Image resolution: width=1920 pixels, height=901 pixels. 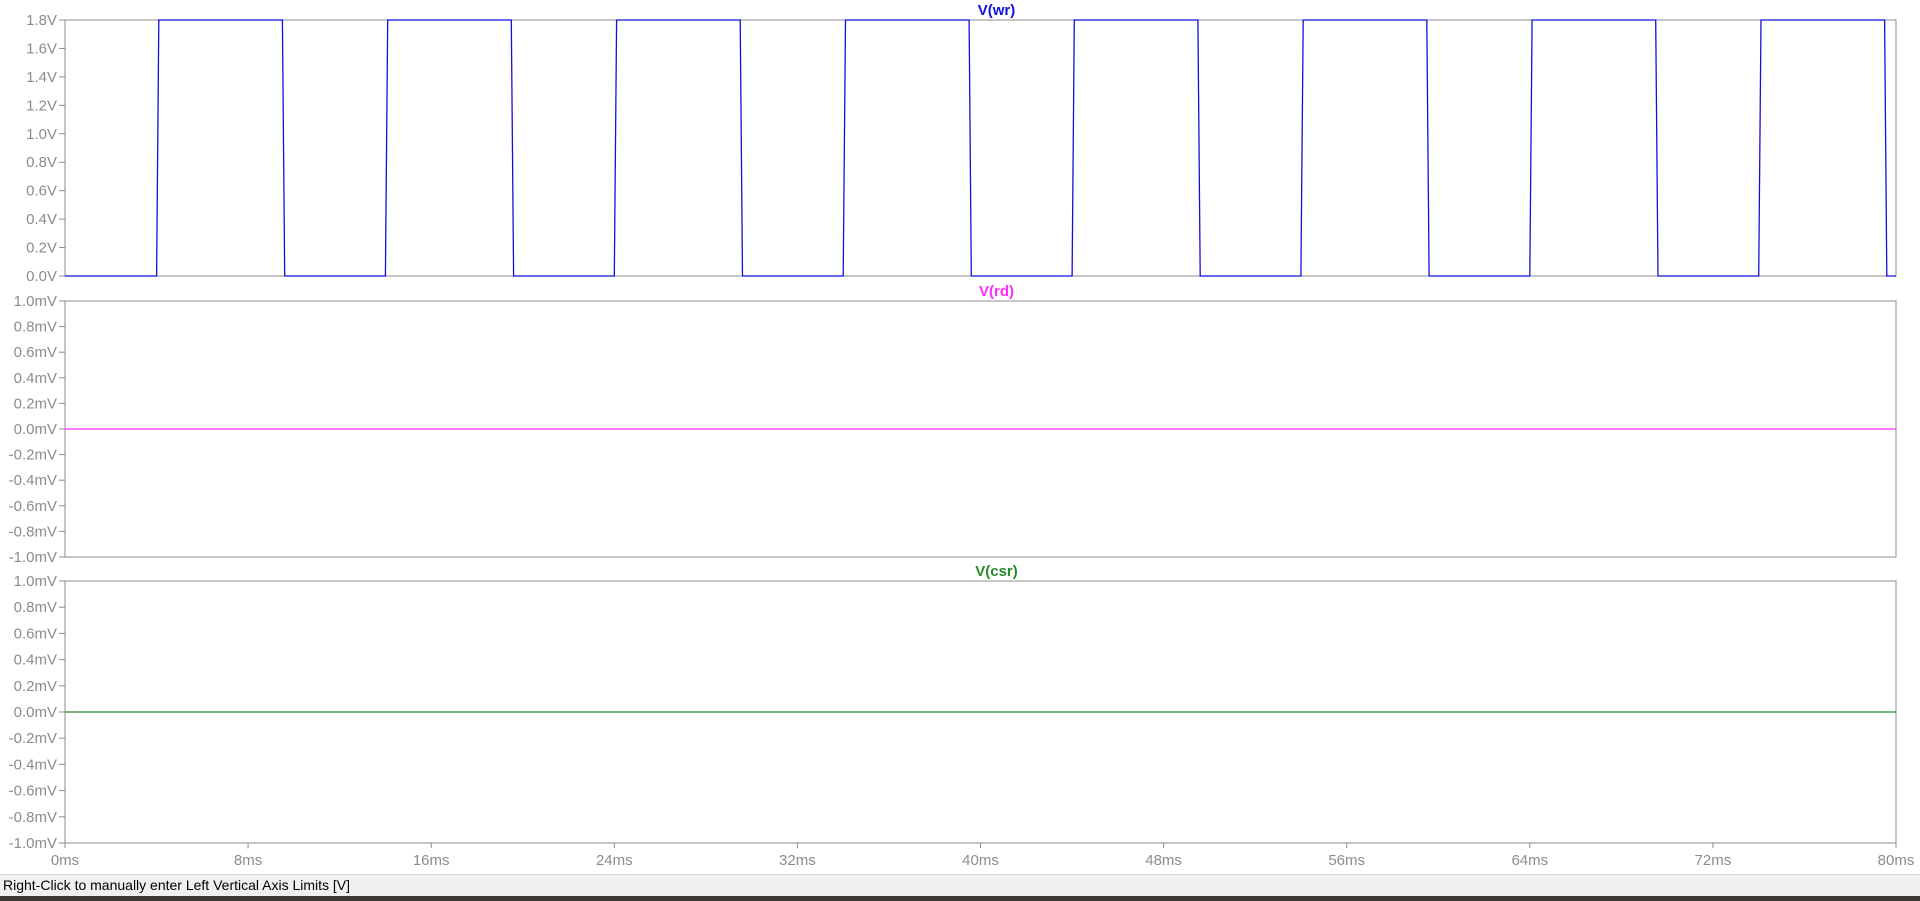 What do you see at coordinates (1713, 860) in the screenshot?
I see `x-tick-label: 72ms` at bounding box center [1713, 860].